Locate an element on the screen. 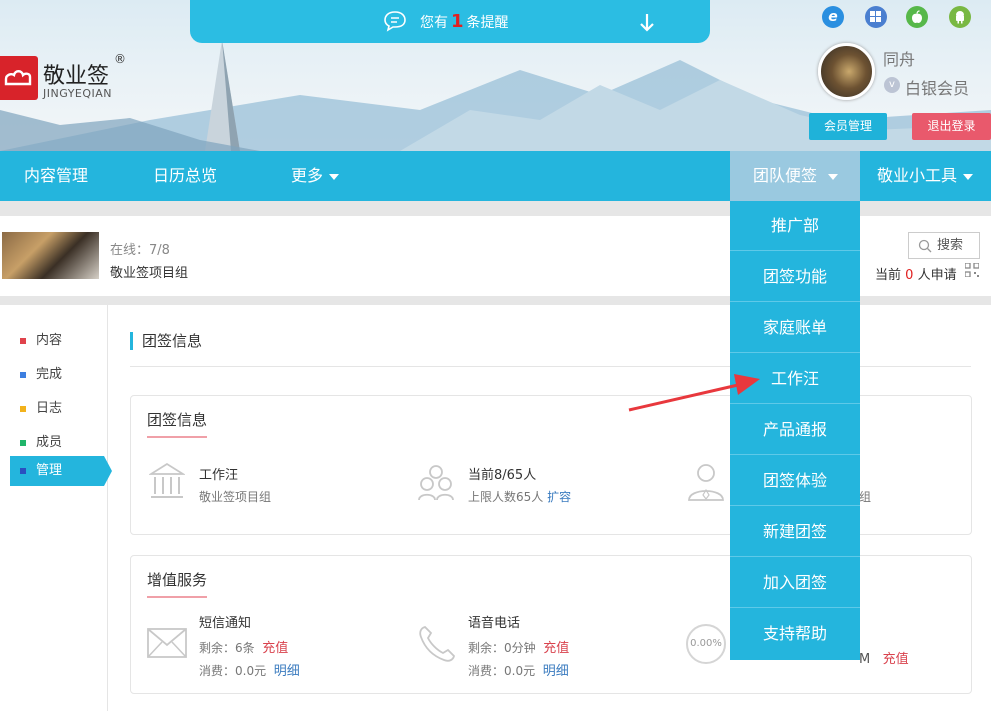  voice-detail-link: 明细 is located at coordinates (556, 671).